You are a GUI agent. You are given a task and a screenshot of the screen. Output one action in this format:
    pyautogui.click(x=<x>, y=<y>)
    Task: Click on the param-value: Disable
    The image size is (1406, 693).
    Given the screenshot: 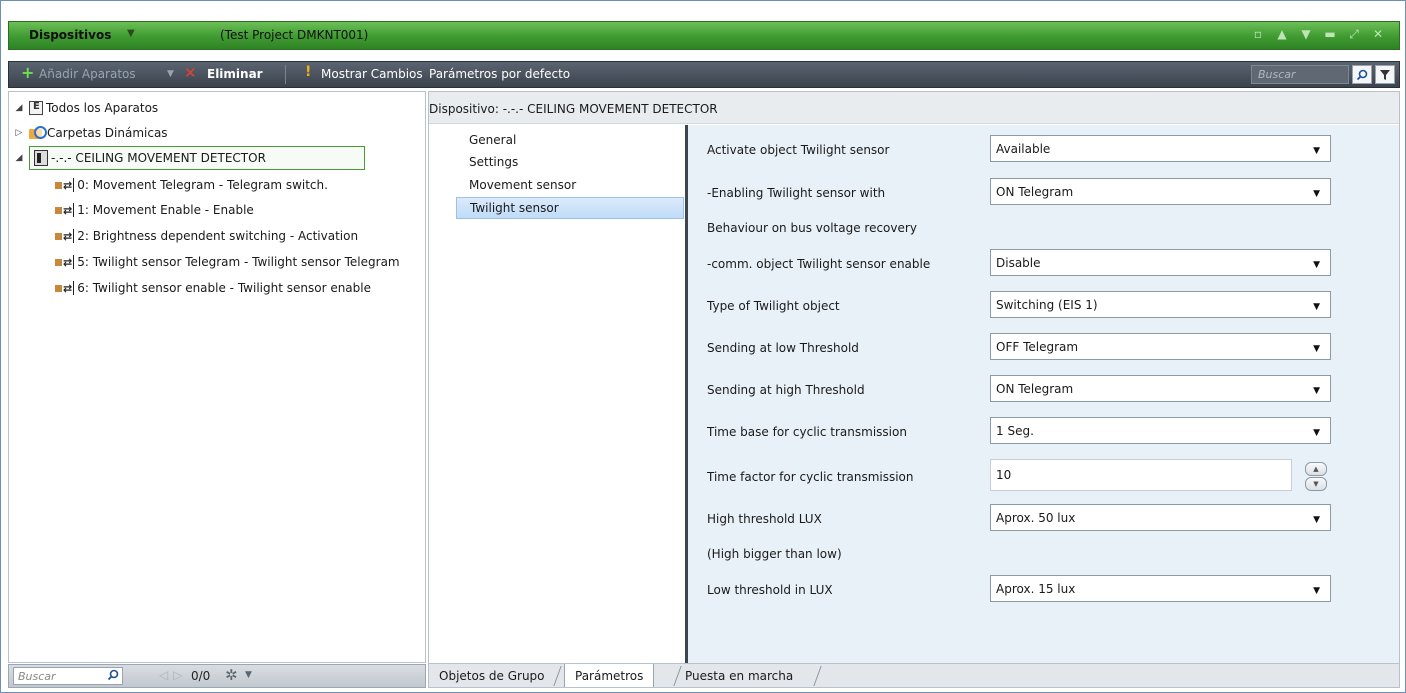 What is the action you would take?
    pyautogui.click(x=1018, y=262)
    